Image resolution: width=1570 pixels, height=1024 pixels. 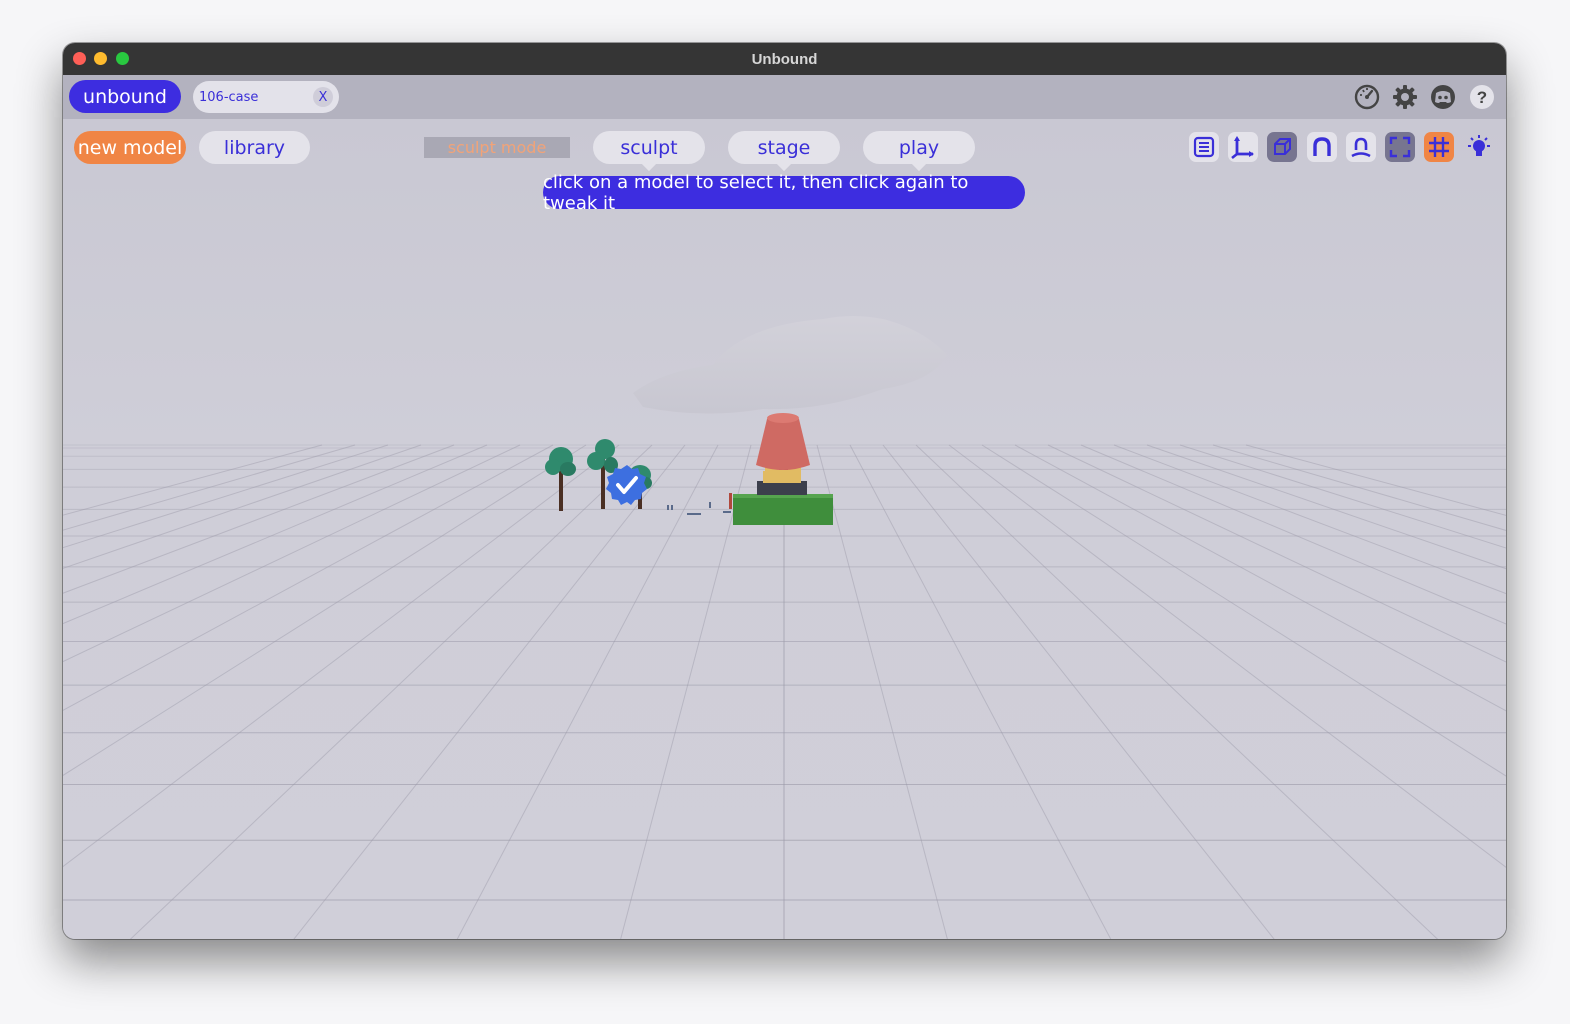 What do you see at coordinates (79, 58) in the screenshot?
I see `close-window-button` at bounding box center [79, 58].